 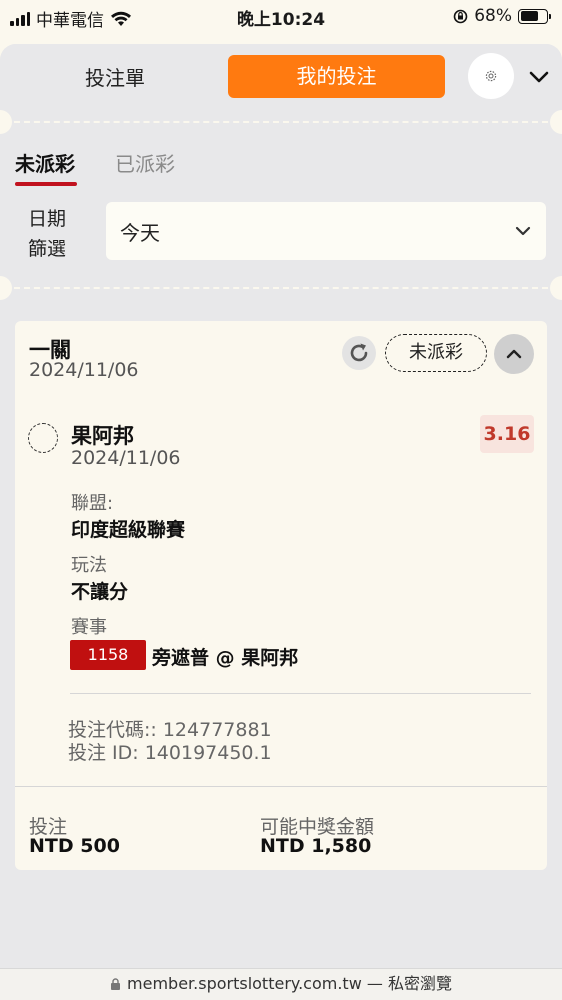 I want to click on date-filter-label: 日期篩選, so click(x=47, y=234).